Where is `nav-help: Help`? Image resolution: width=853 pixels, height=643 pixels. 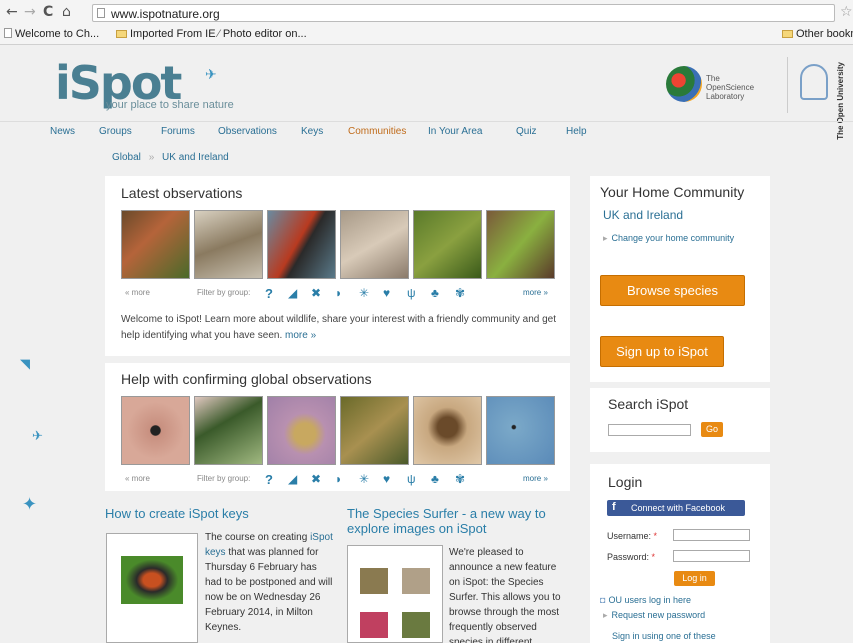
nav-help: Help is located at coordinates (576, 131).